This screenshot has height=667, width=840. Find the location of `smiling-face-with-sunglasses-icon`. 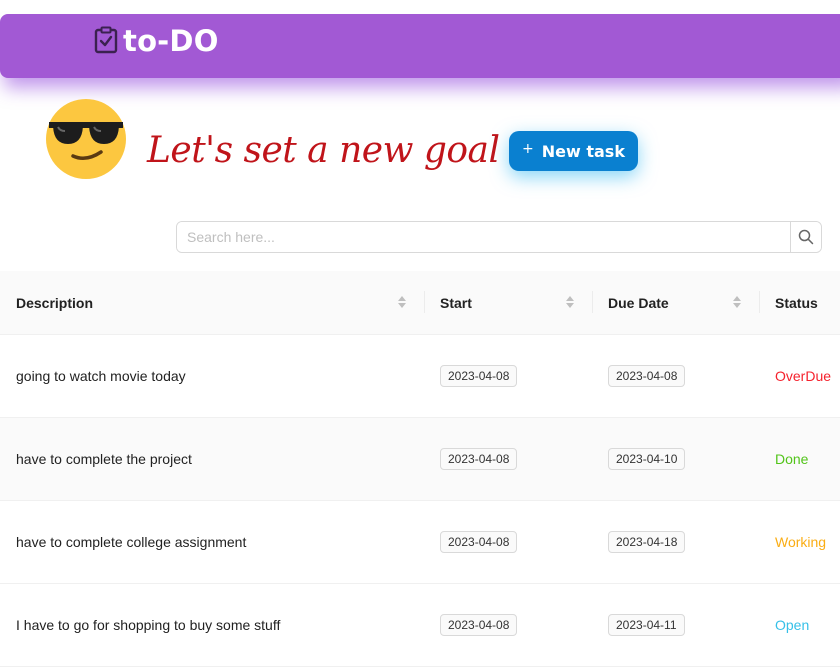

smiling-face-with-sunglasses-icon is located at coordinates (86, 139).